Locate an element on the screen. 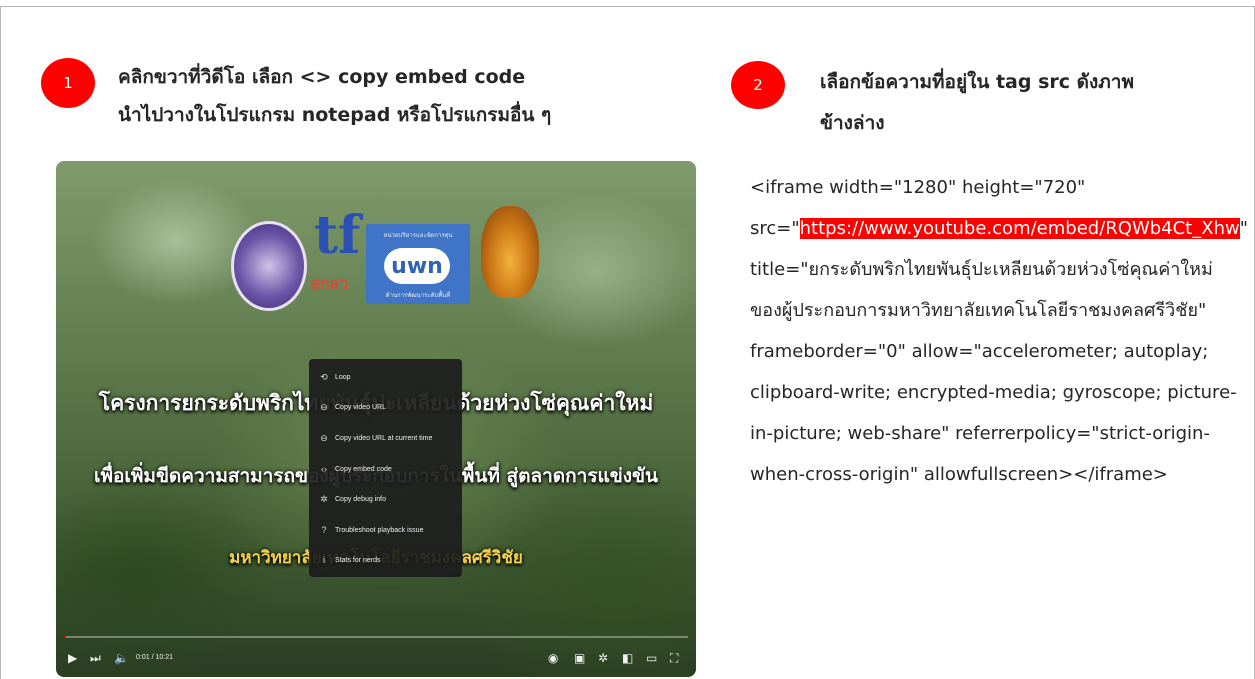  progress-bar is located at coordinates (376, 637).